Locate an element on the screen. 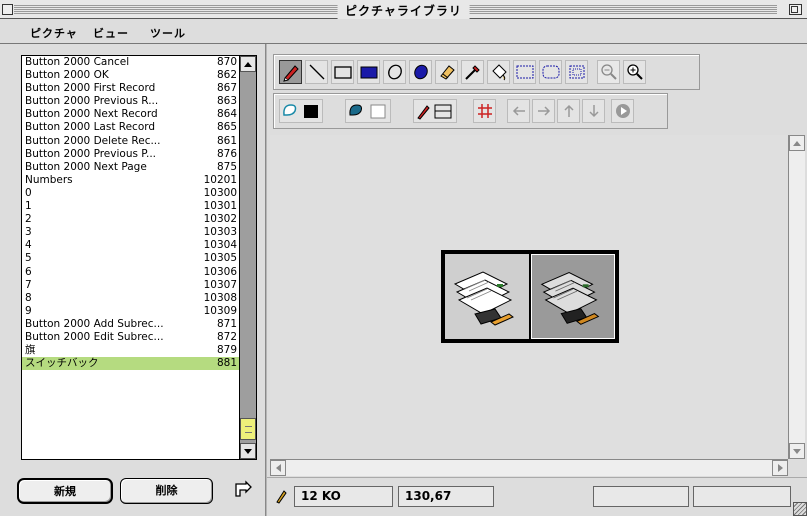 The image size is (807, 516). delete-button: 削除 is located at coordinates (166, 491).